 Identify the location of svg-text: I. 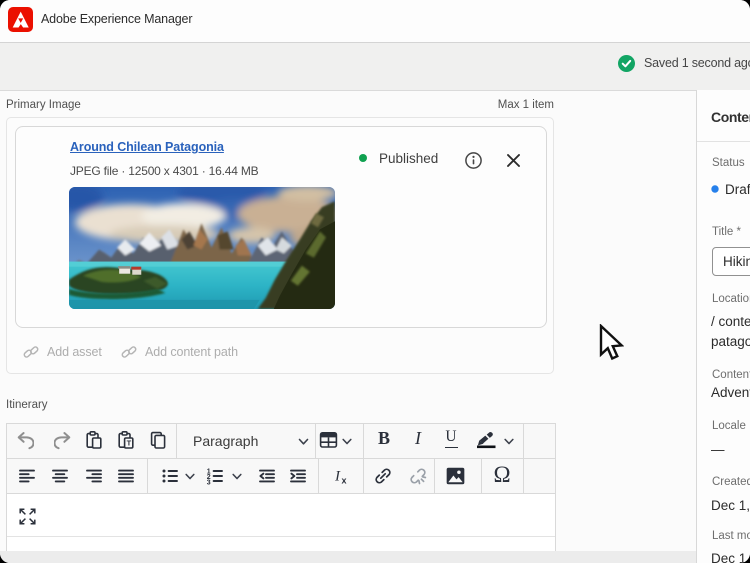
(337, 477).